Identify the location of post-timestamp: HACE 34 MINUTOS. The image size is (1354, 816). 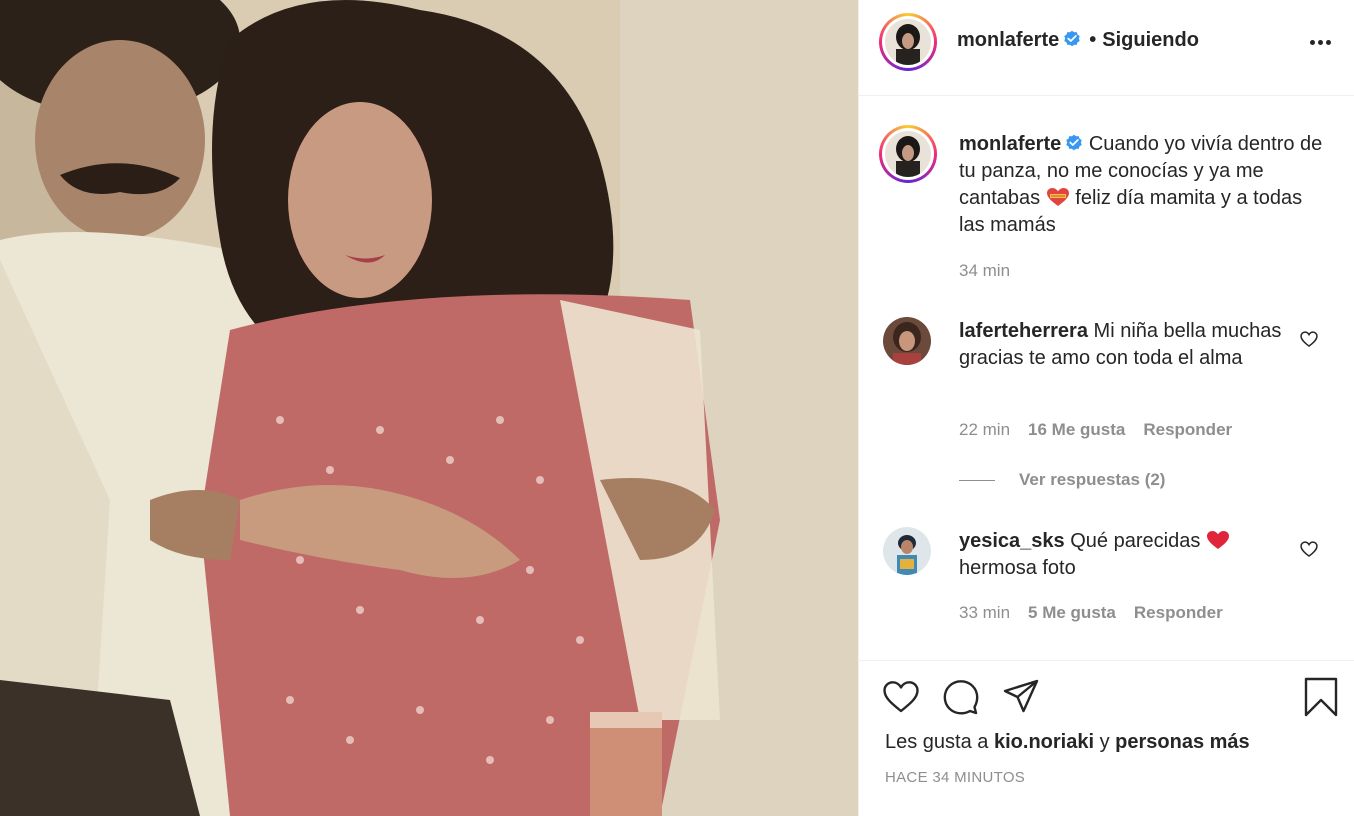
(955, 777).